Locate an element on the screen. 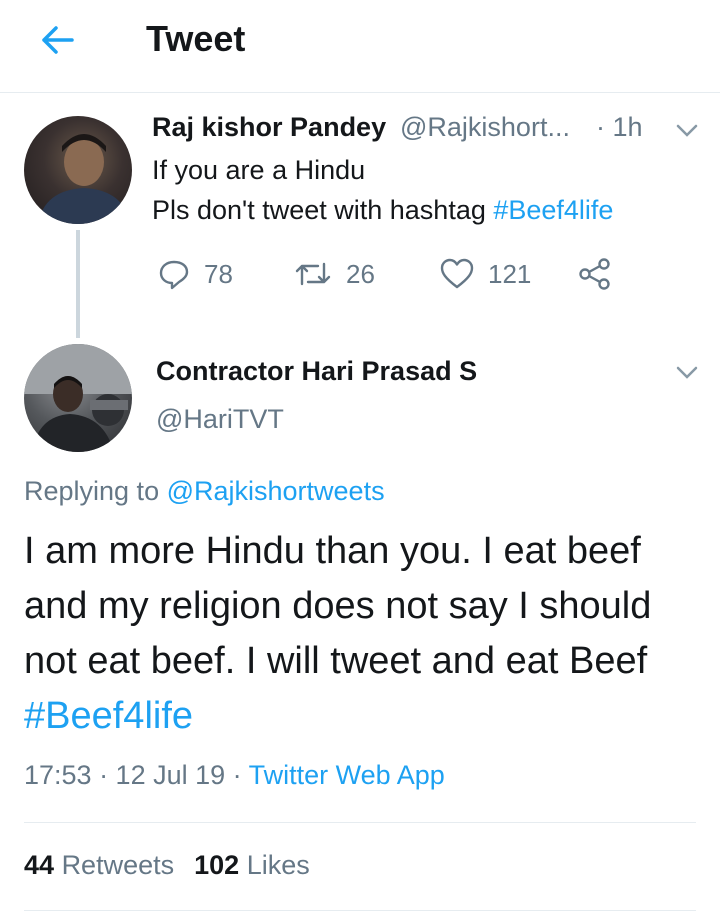  replying-to-handle: @Rajkishortweets is located at coordinates (276, 491).